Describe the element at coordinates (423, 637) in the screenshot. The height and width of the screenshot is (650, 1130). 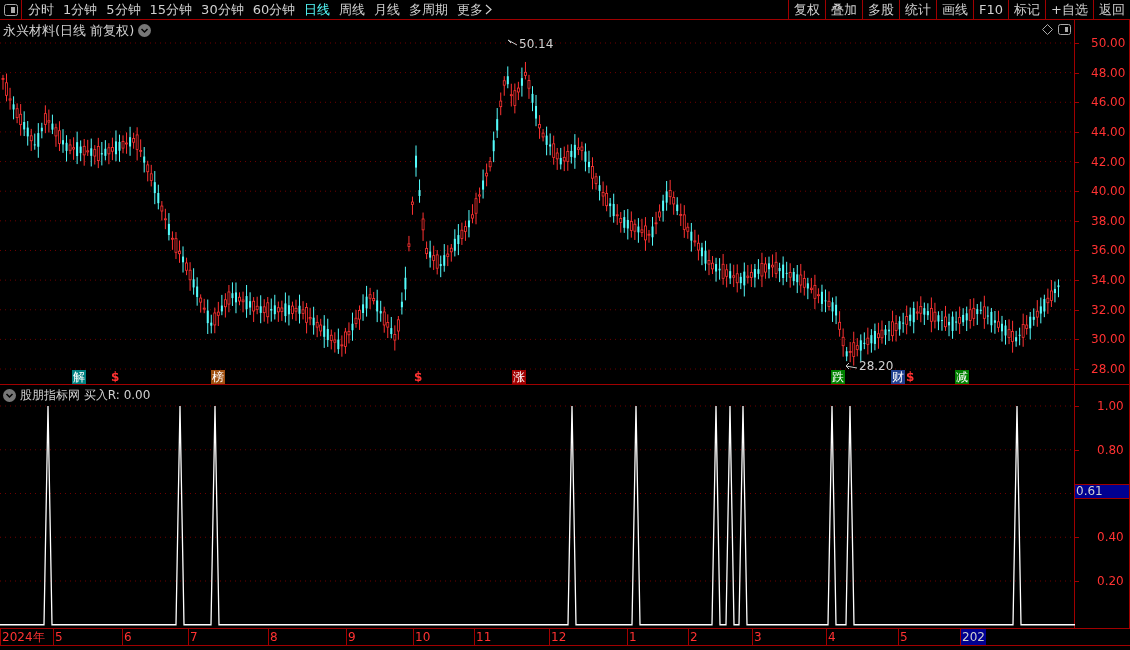
I see `date-label: 10` at that location.